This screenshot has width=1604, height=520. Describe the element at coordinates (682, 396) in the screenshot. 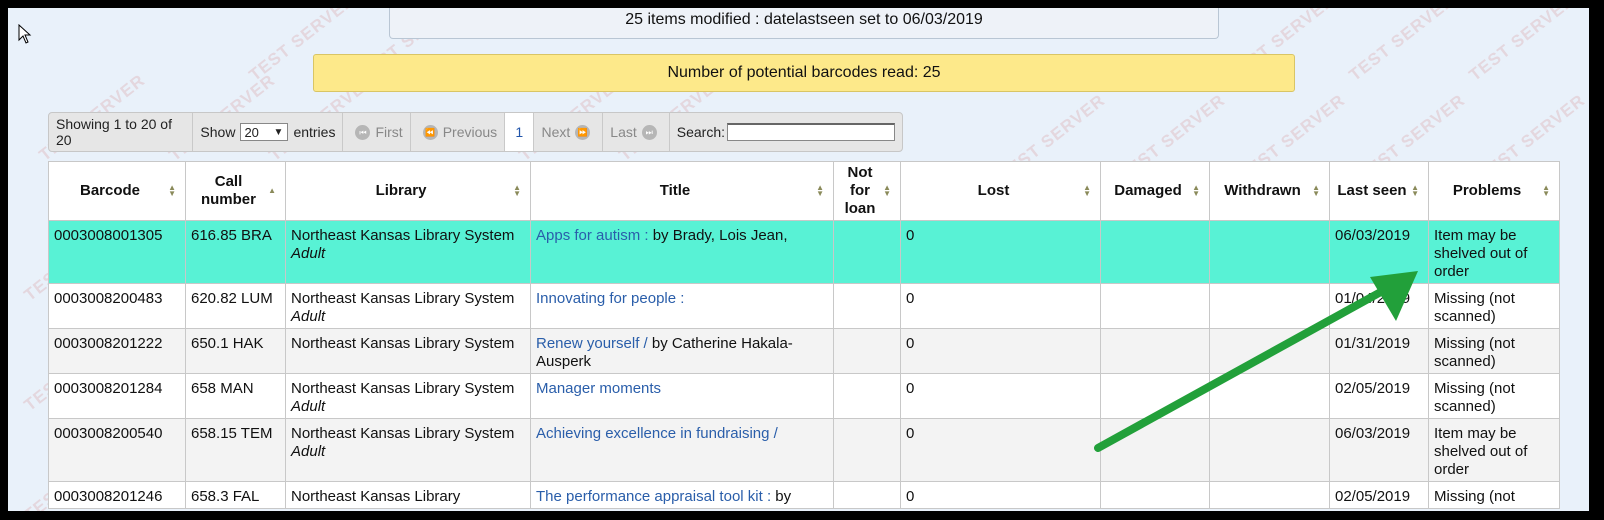

I see `title-cell: Manager moments` at that location.